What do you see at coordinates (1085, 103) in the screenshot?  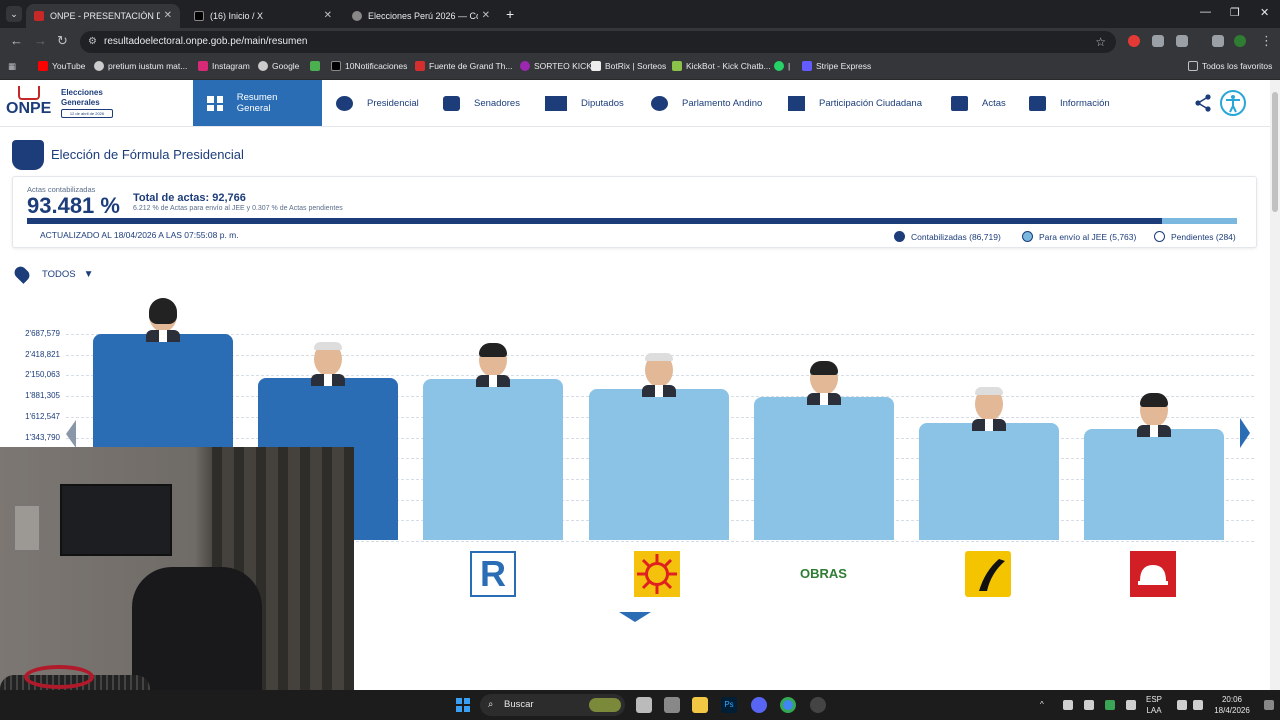 I see `nav-label: Información` at bounding box center [1085, 103].